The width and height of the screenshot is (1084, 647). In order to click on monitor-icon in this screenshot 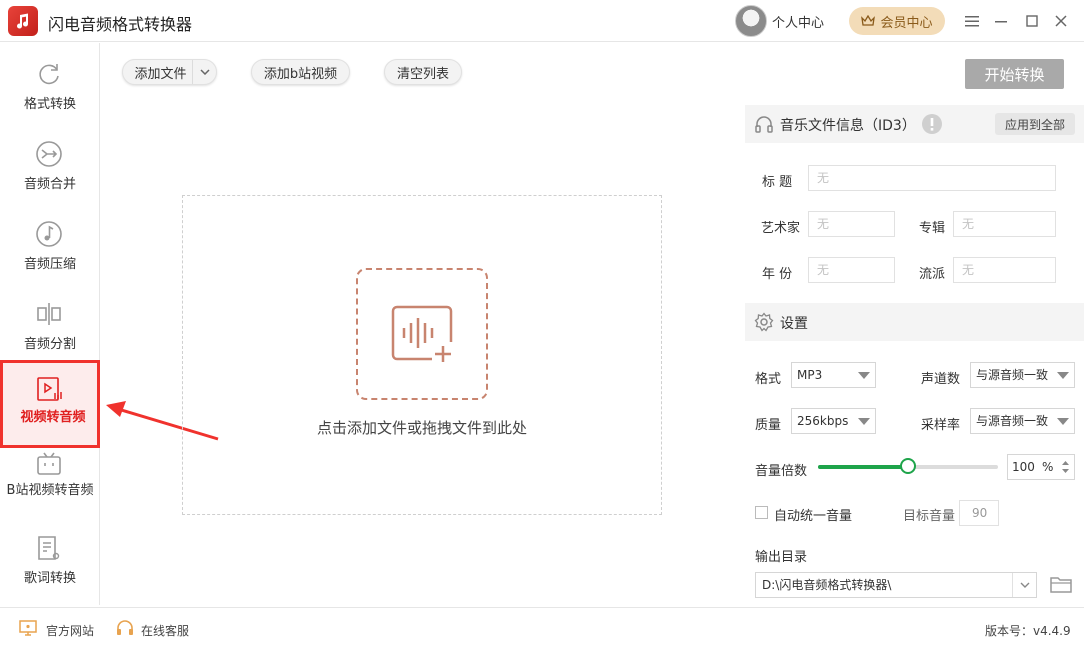, I will do `click(28, 628)`.